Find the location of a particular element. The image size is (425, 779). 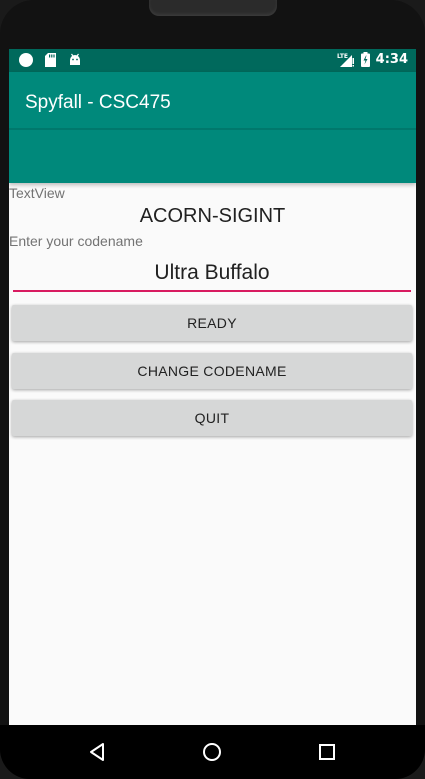

codename-input-underline is located at coordinates (212, 291).